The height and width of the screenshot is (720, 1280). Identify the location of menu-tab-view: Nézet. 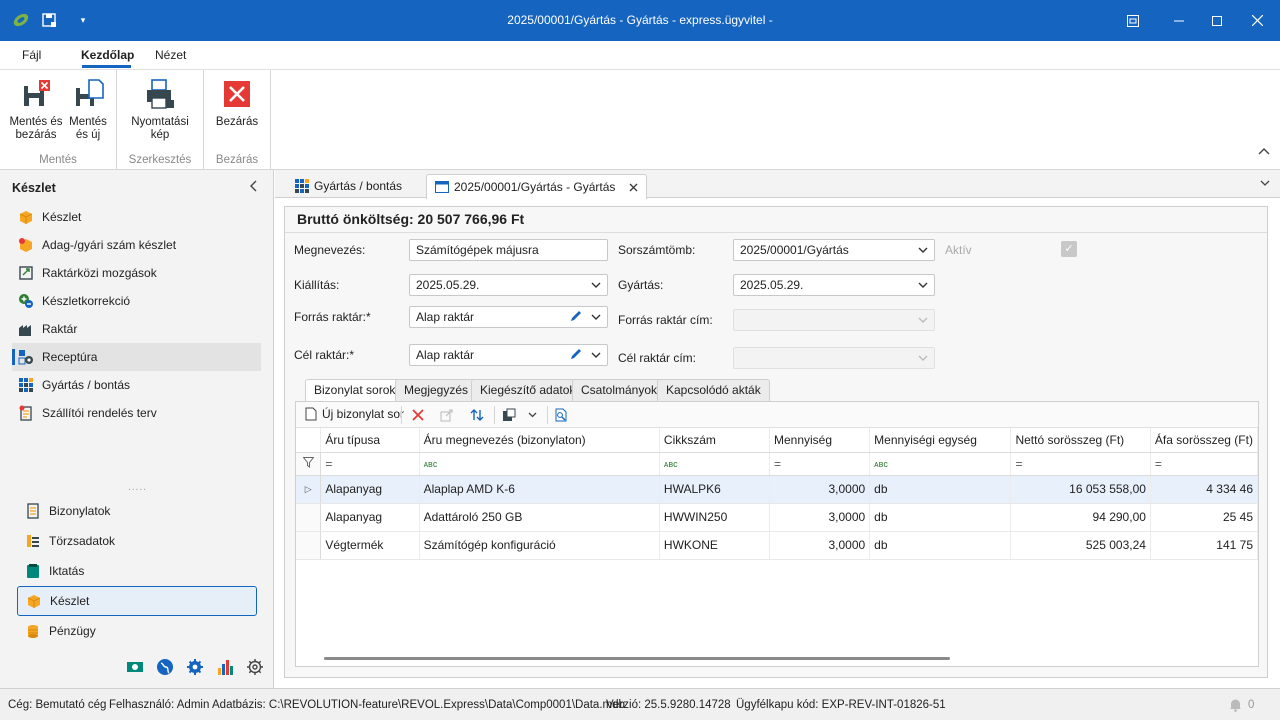
(170, 55).